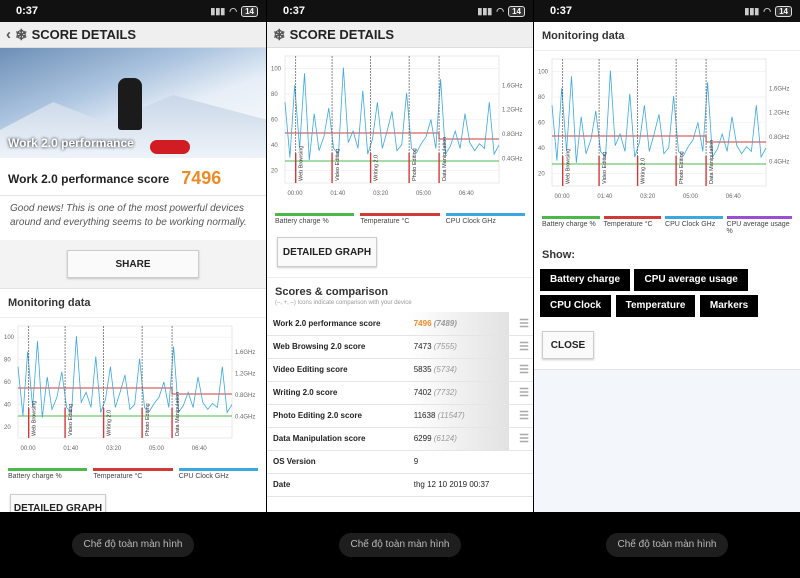 The width and height of the screenshot is (800, 578). What do you see at coordinates (400, 416) in the screenshot?
I see `table-row: Photo Editing 2.0 score 11638 (11547) ☰` at bounding box center [400, 416].